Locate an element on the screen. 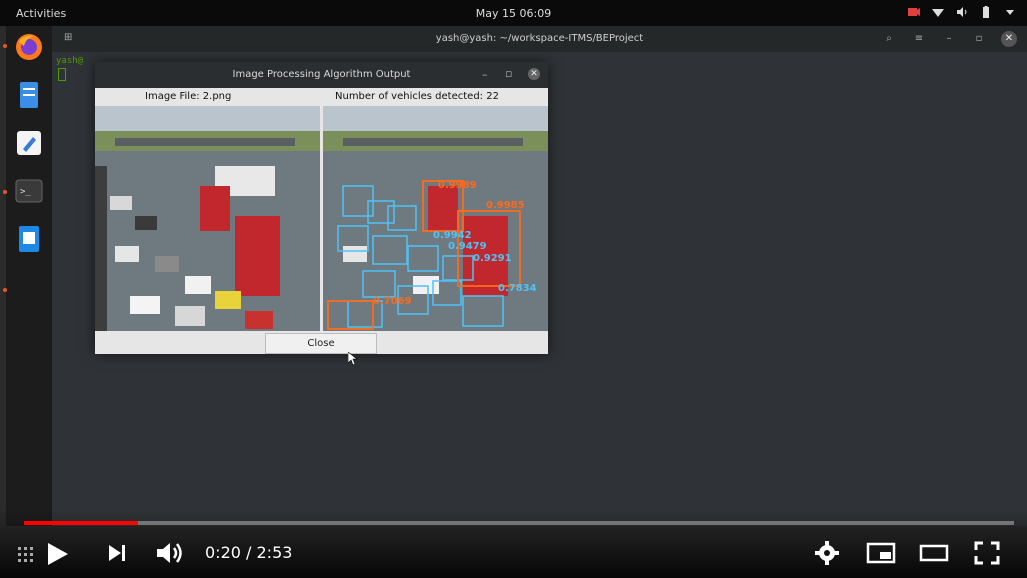 The height and width of the screenshot is (578, 1027). wifi-icon is located at coordinates (938, 13).